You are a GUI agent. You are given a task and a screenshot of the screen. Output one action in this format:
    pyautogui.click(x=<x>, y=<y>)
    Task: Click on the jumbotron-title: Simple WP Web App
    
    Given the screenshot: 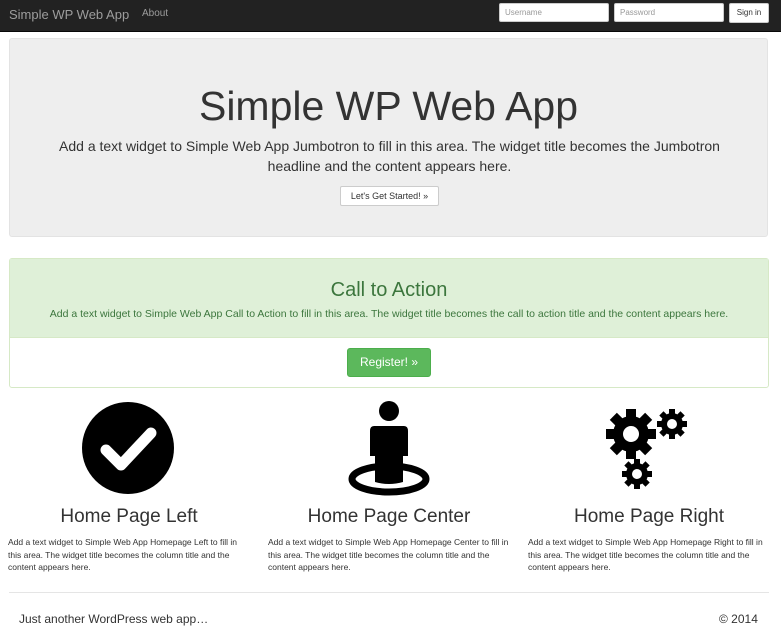 What is the action you would take?
    pyautogui.click(x=388, y=106)
    